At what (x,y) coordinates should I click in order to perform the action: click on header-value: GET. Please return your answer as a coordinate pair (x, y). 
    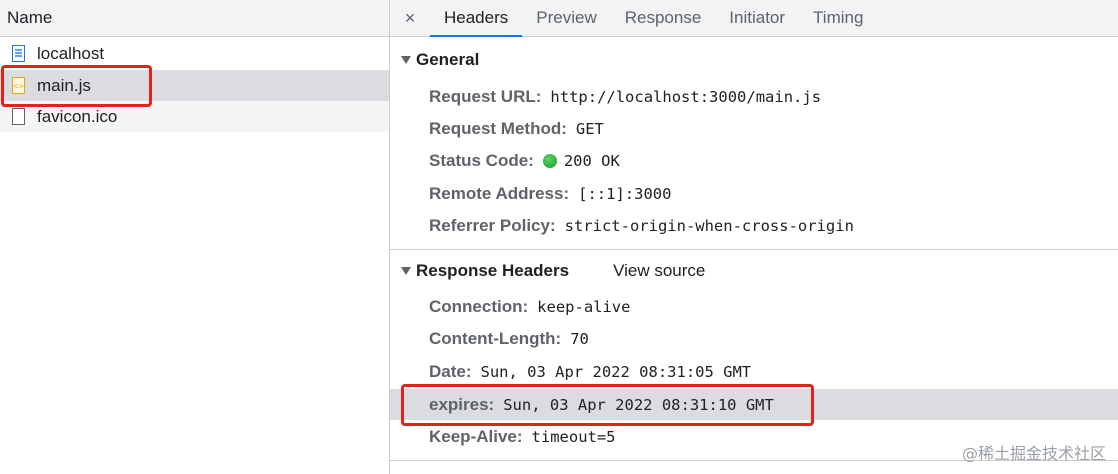
    Looking at the image, I should click on (589, 128).